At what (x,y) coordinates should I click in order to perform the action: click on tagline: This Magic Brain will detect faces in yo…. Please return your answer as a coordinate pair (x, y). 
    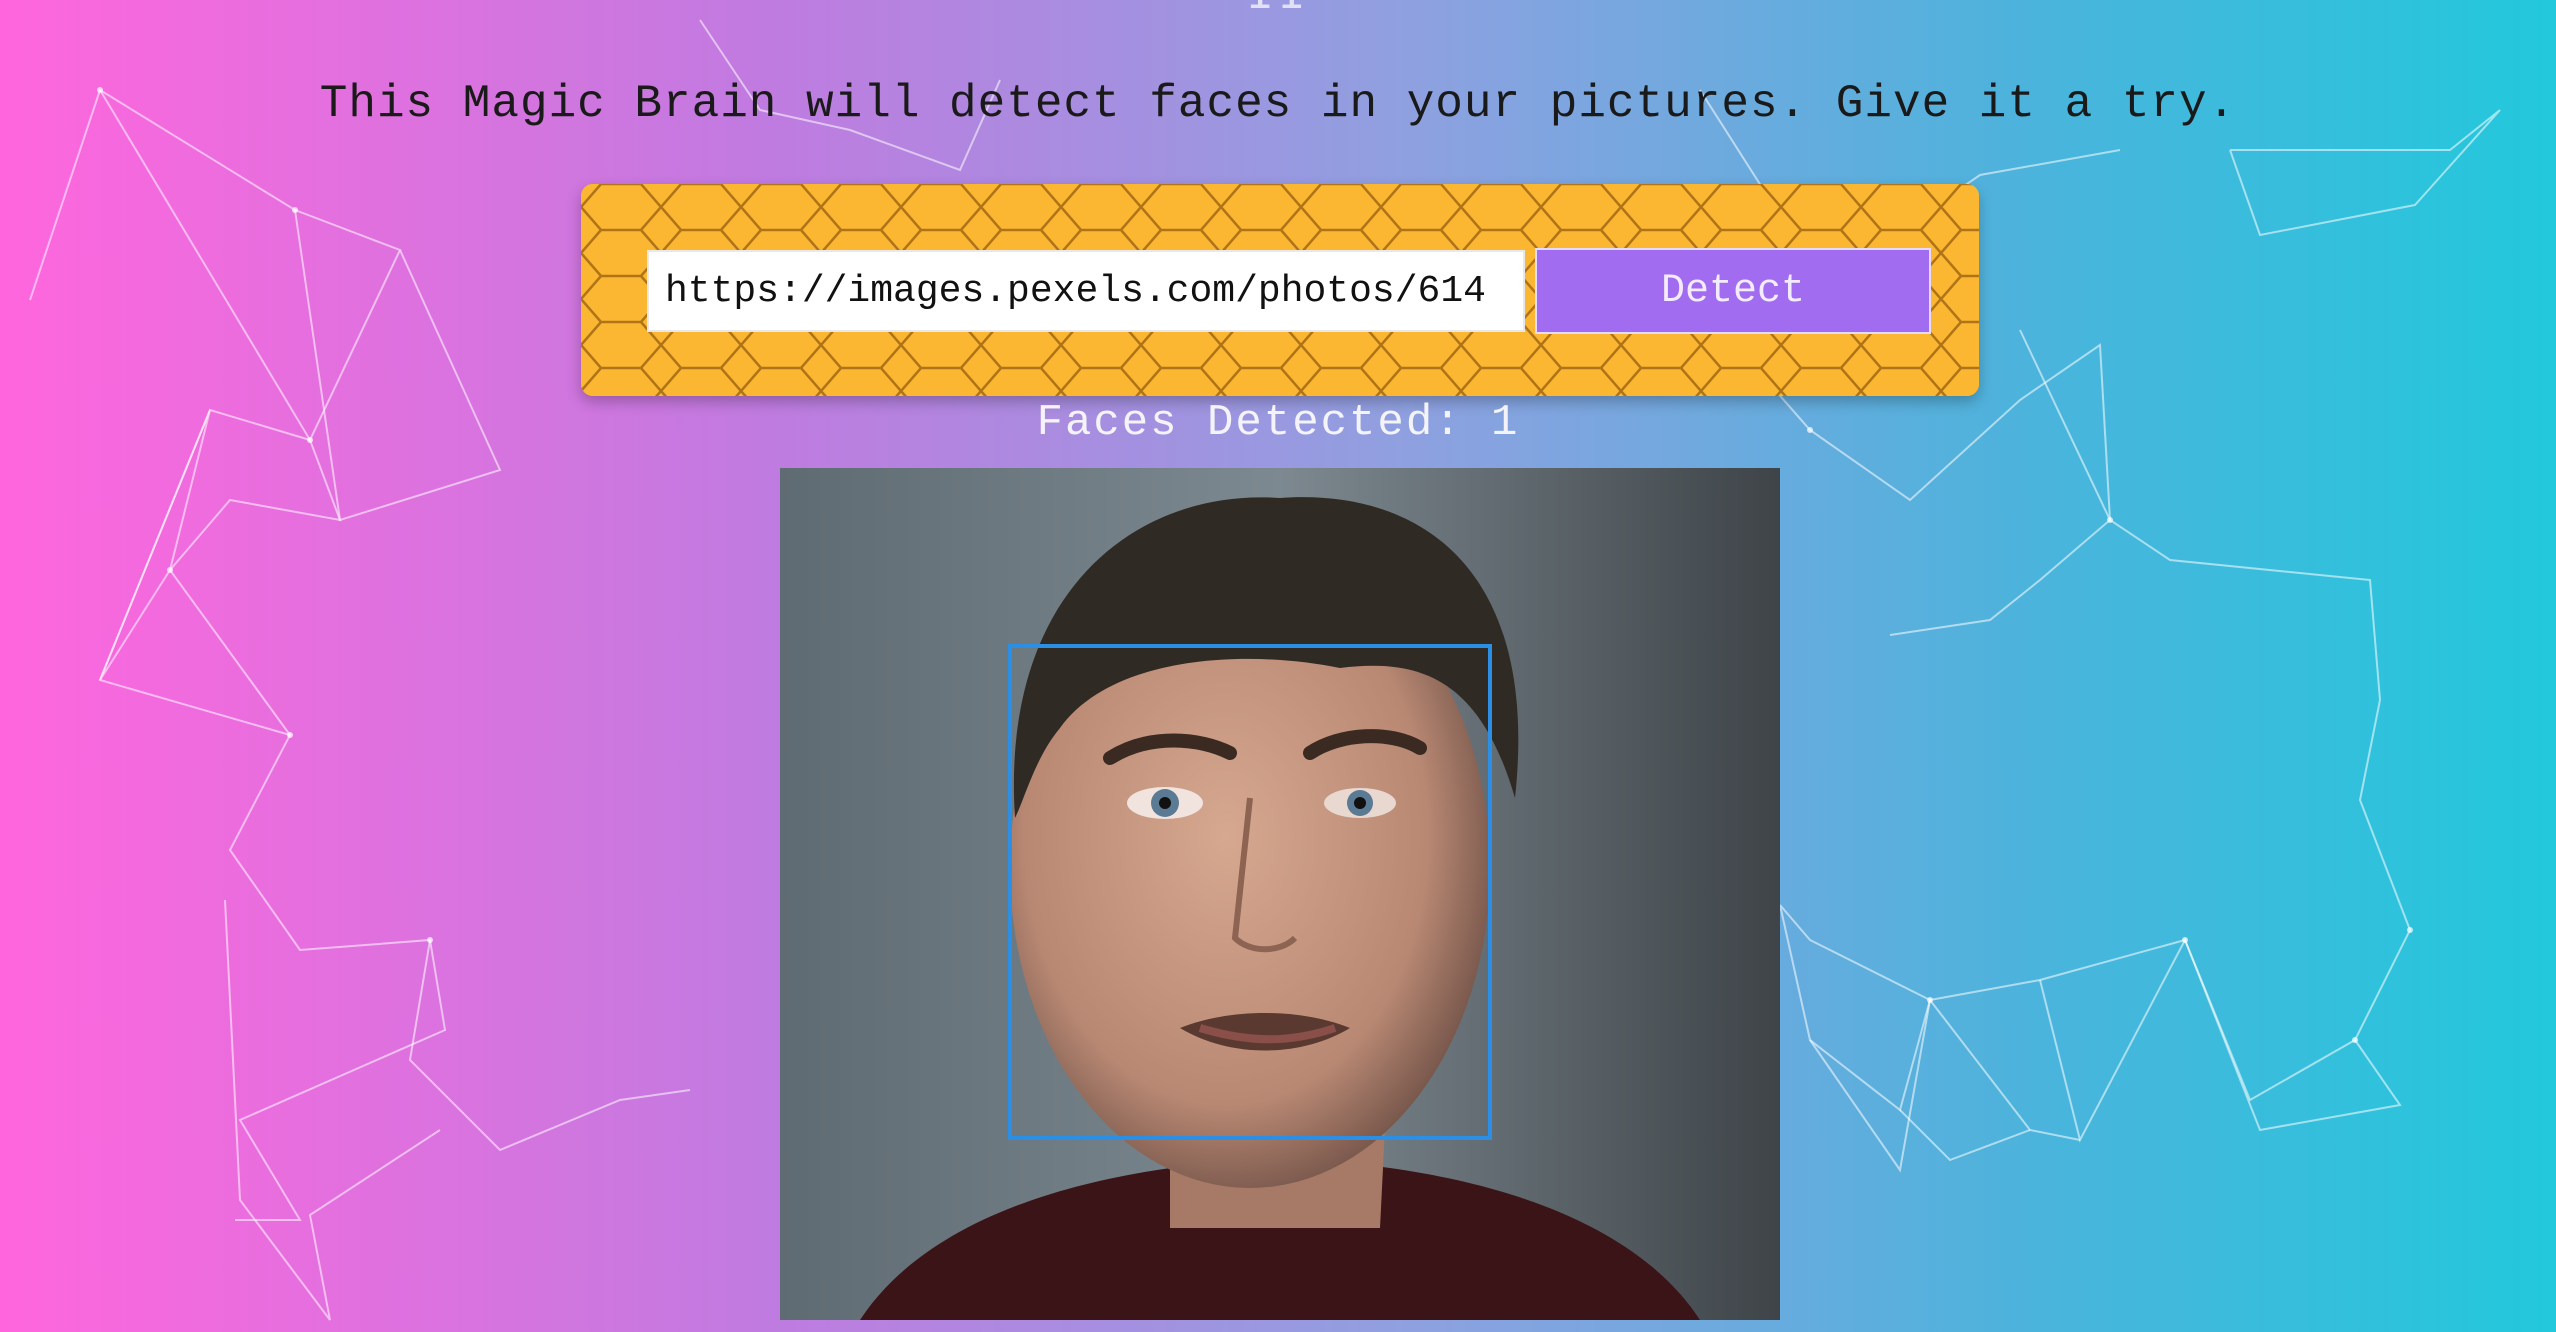
    Looking at the image, I should click on (1278, 104).